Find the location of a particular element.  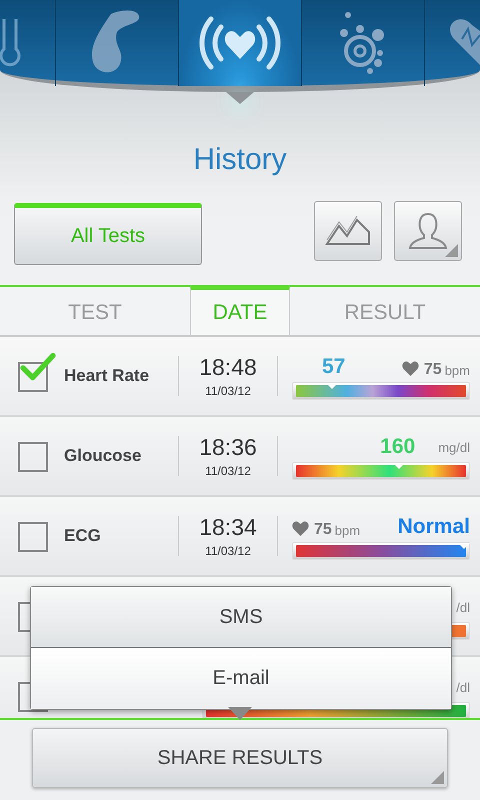

test-time: 18:34 is located at coordinates (228, 527).